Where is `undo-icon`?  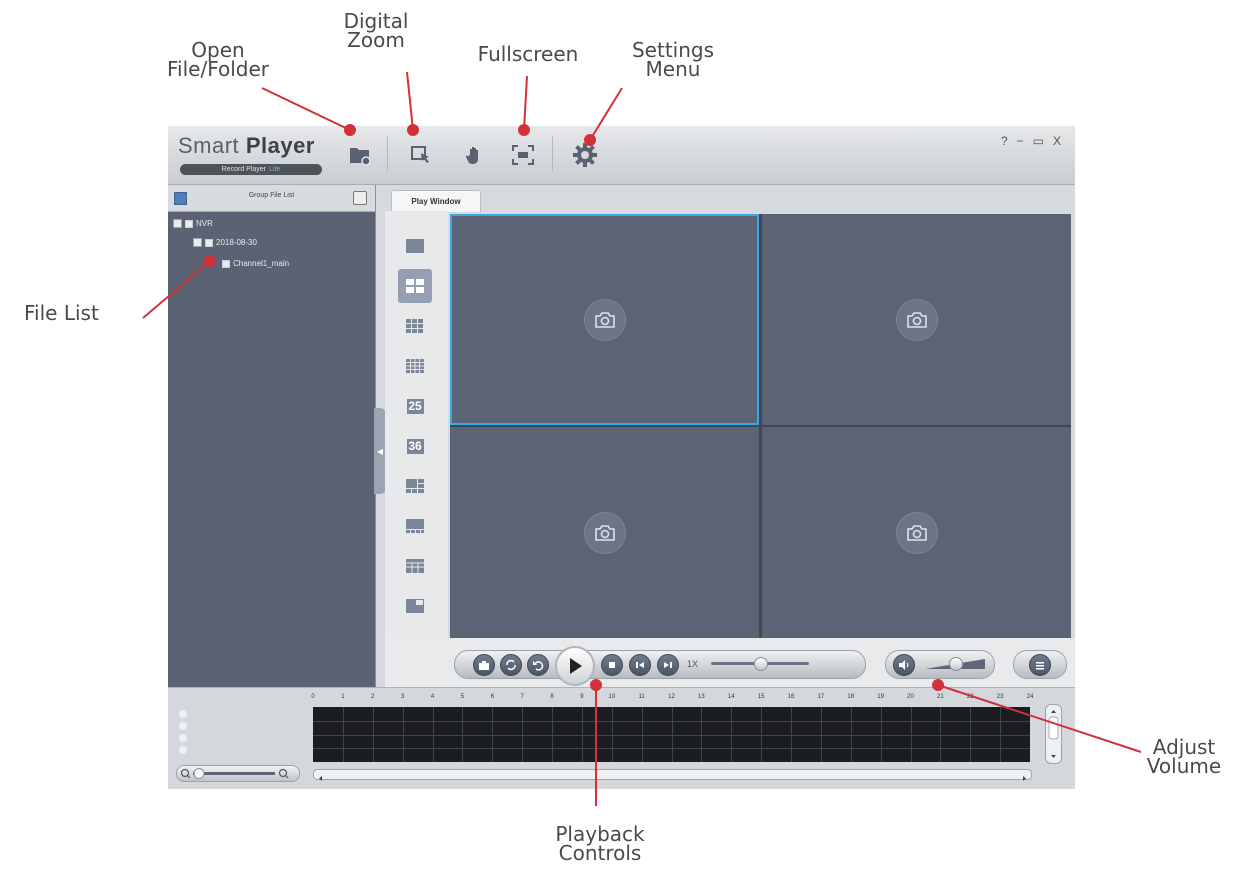
undo-icon is located at coordinates (538, 666).